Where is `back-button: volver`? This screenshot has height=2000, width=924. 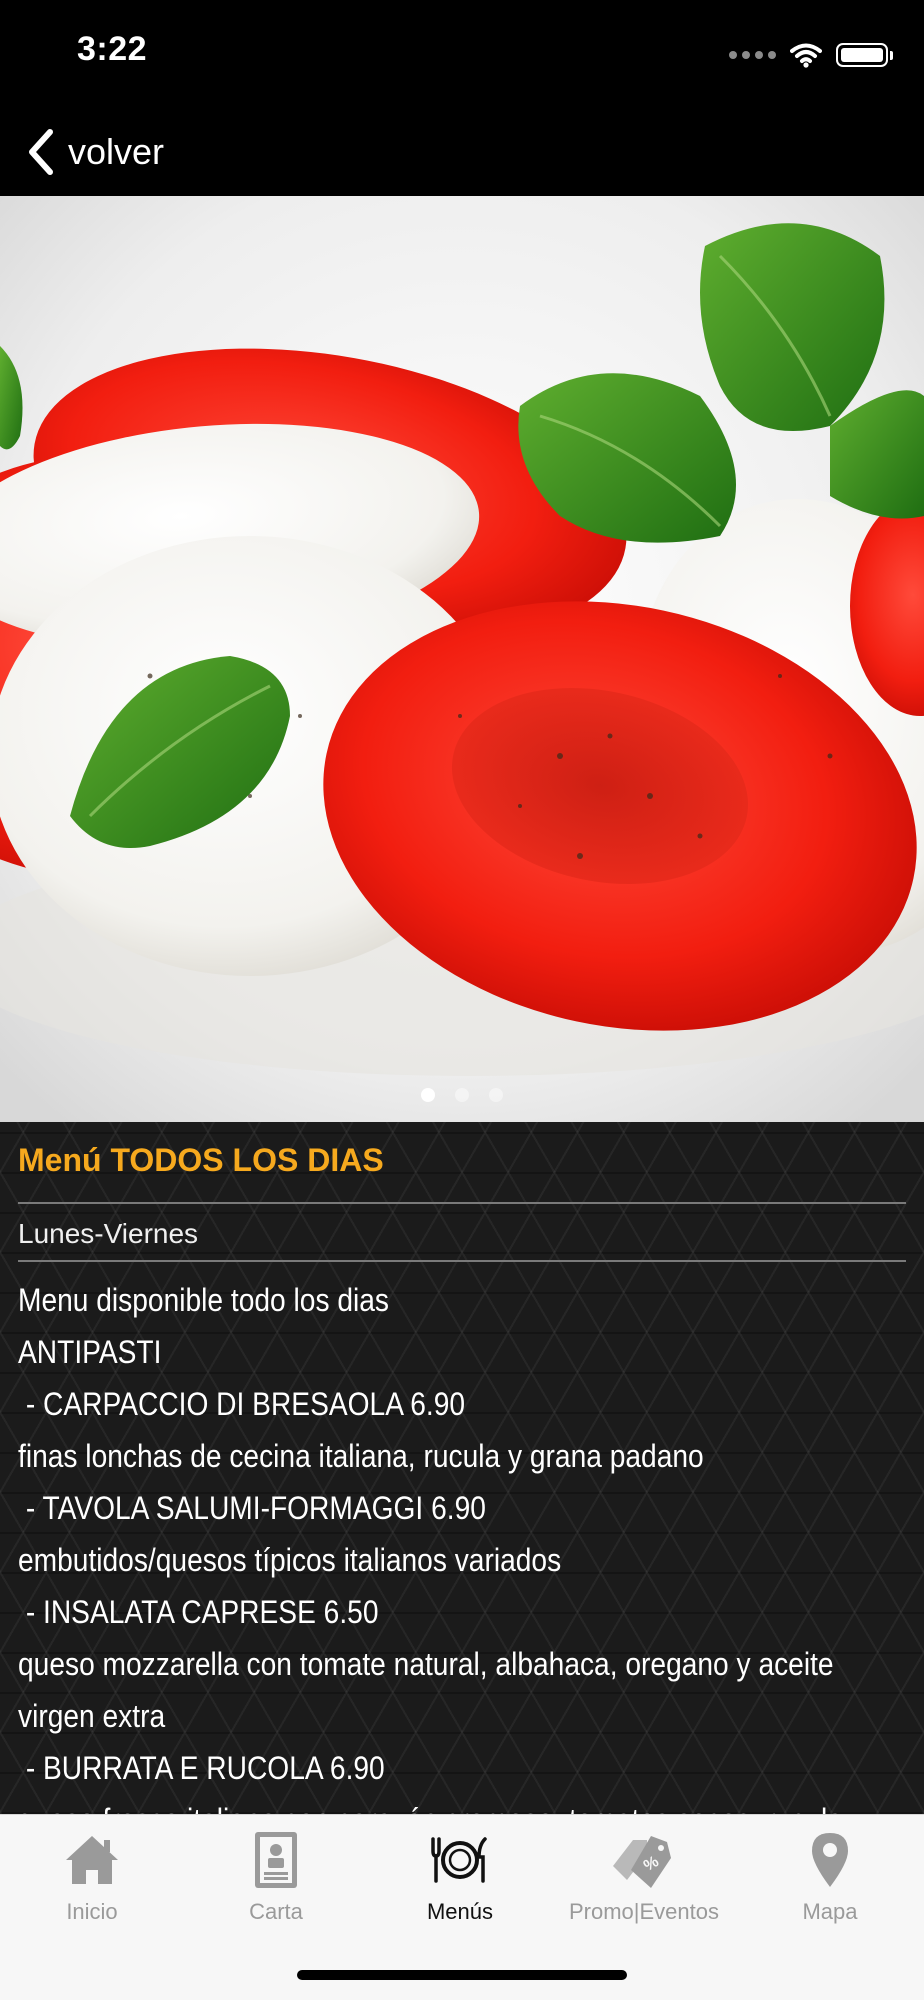
back-button: volver is located at coordinates (95, 152).